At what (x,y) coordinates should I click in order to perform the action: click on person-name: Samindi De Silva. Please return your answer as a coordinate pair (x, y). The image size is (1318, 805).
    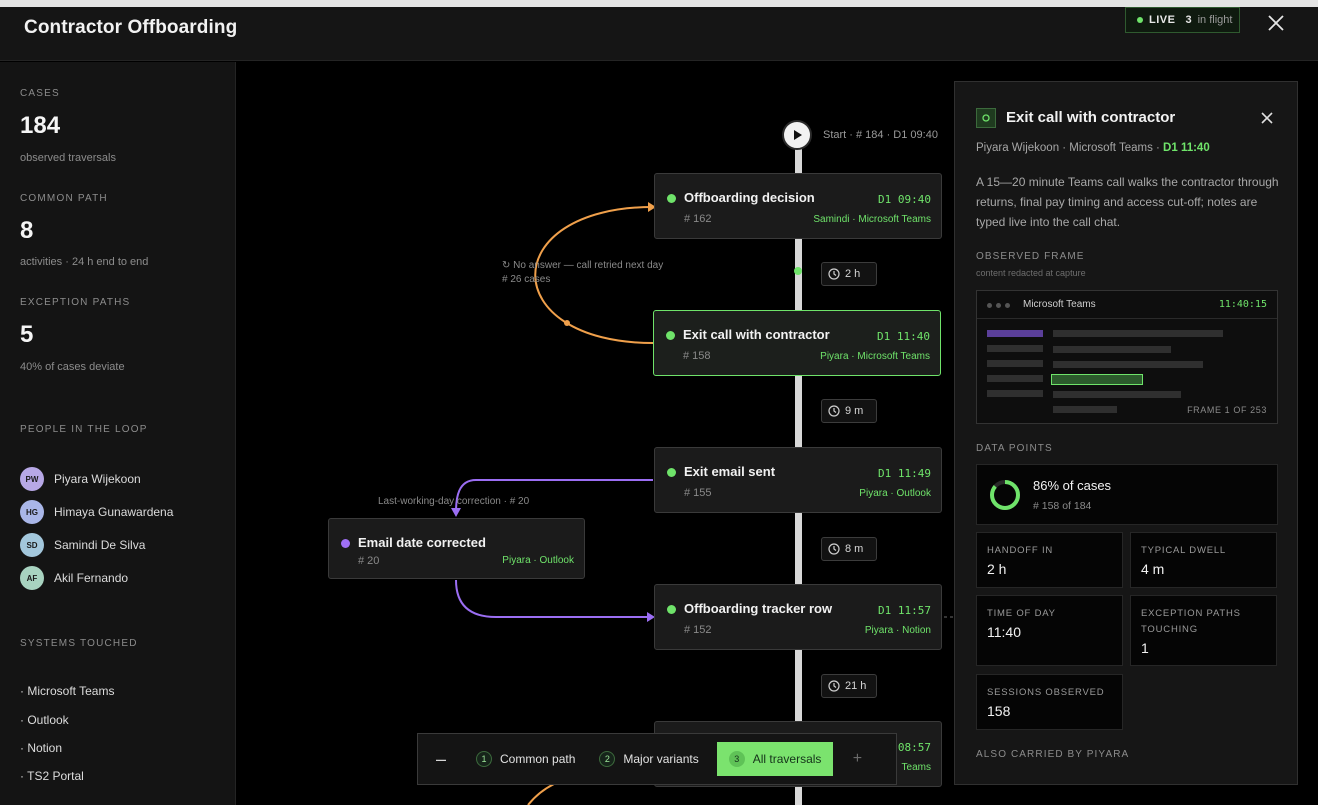
    Looking at the image, I should click on (100, 545).